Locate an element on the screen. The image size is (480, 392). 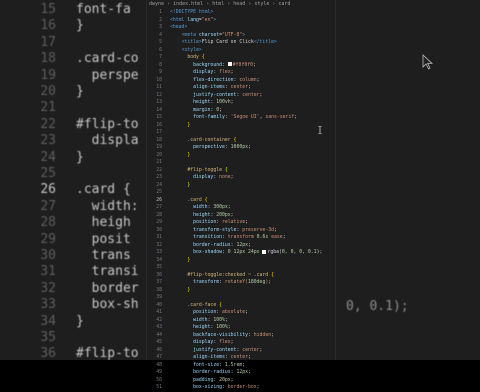
code-text: .card-container { is located at coordinates (212, 140).